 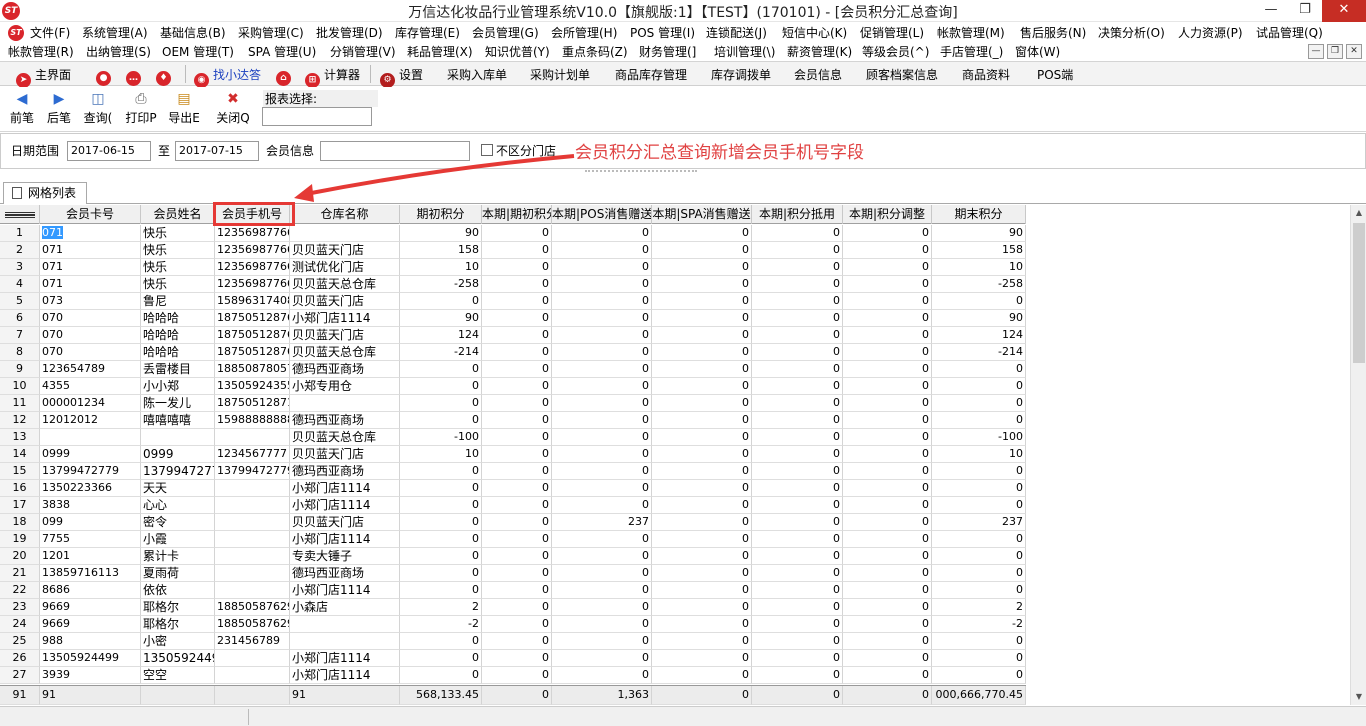 I want to click on table-cell: 124, so click(x=441, y=335).